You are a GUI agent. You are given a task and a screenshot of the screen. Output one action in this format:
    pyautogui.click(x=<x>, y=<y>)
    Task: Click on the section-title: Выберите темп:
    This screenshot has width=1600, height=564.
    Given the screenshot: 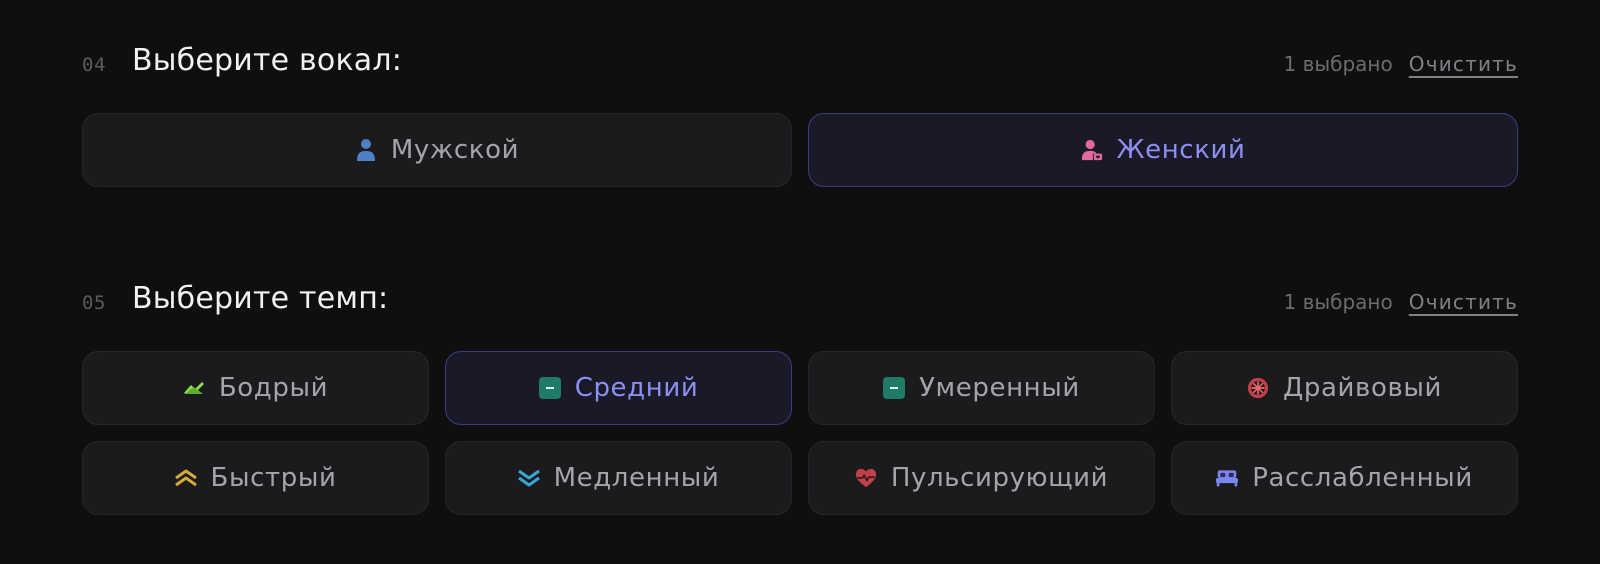 What is the action you would take?
    pyautogui.click(x=260, y=298)
    